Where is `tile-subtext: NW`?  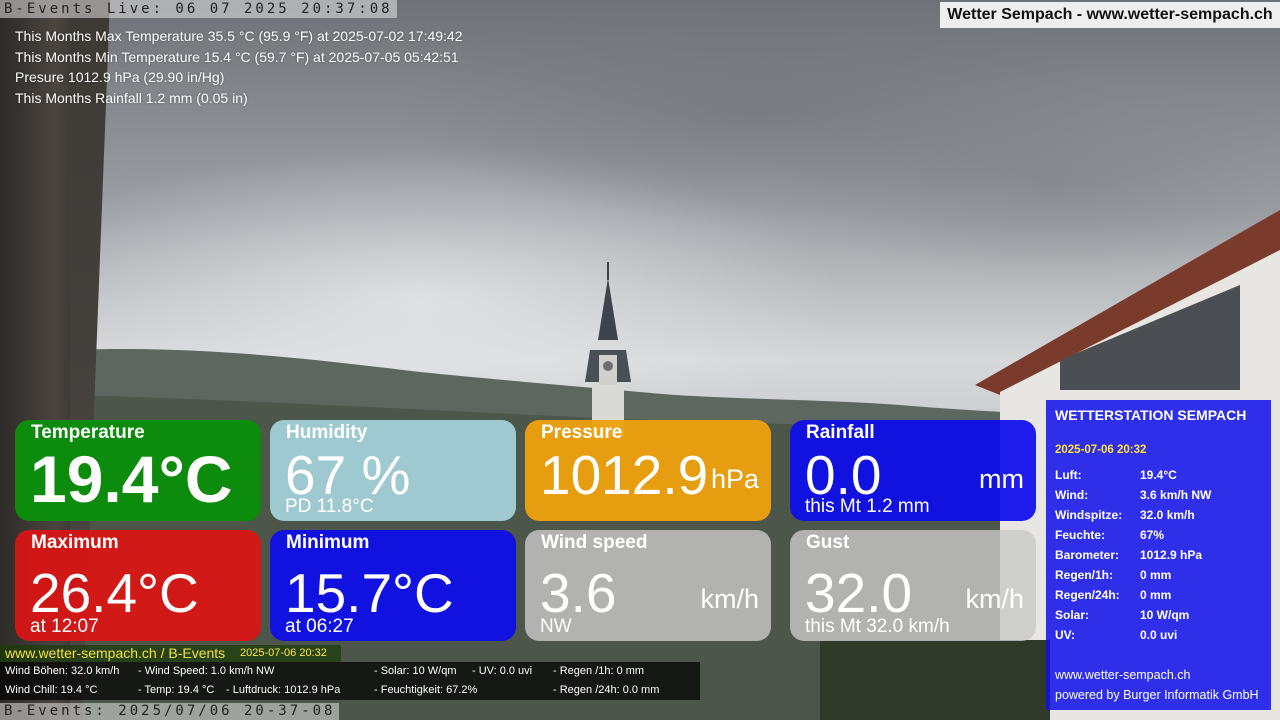
tile-subtext: NW is located at coordinates (556, 626).